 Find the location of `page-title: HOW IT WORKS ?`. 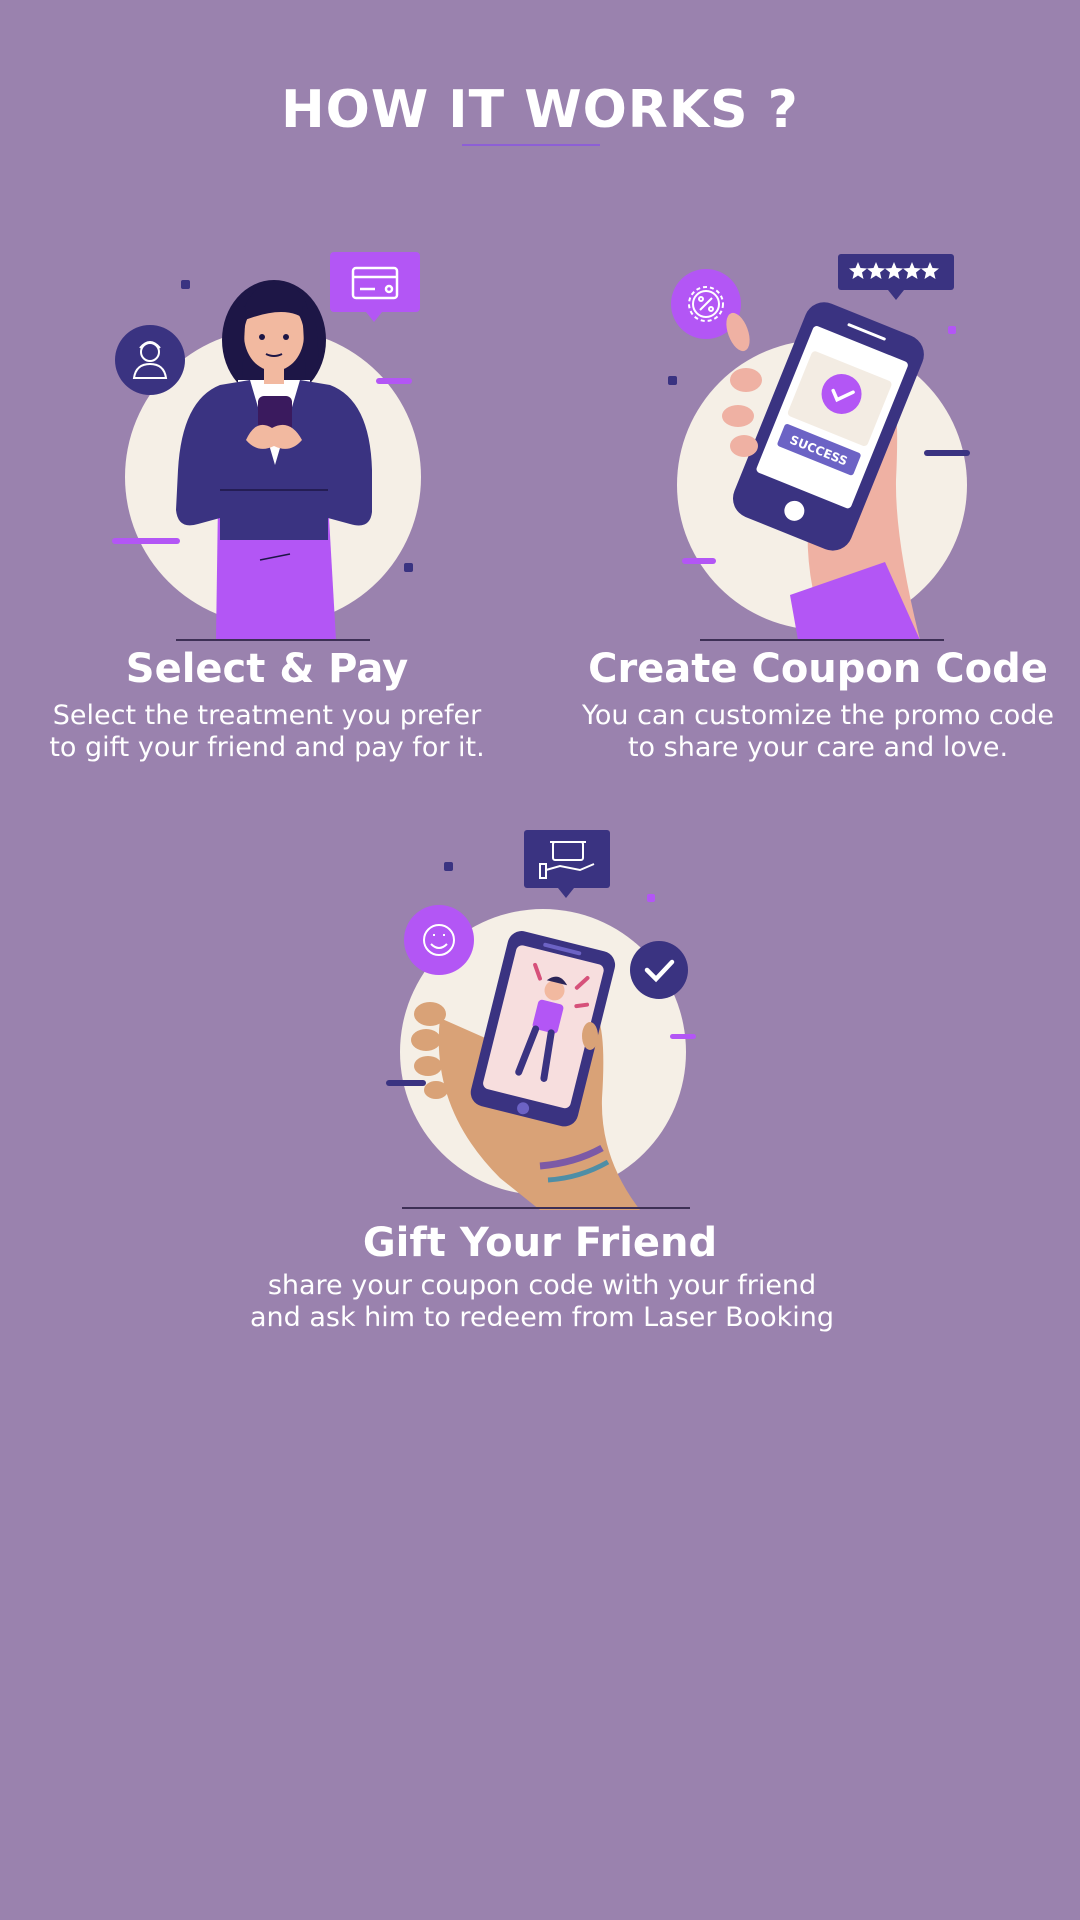

page-title: HOW IT WORKS ? is located at coordinates (540, 110).